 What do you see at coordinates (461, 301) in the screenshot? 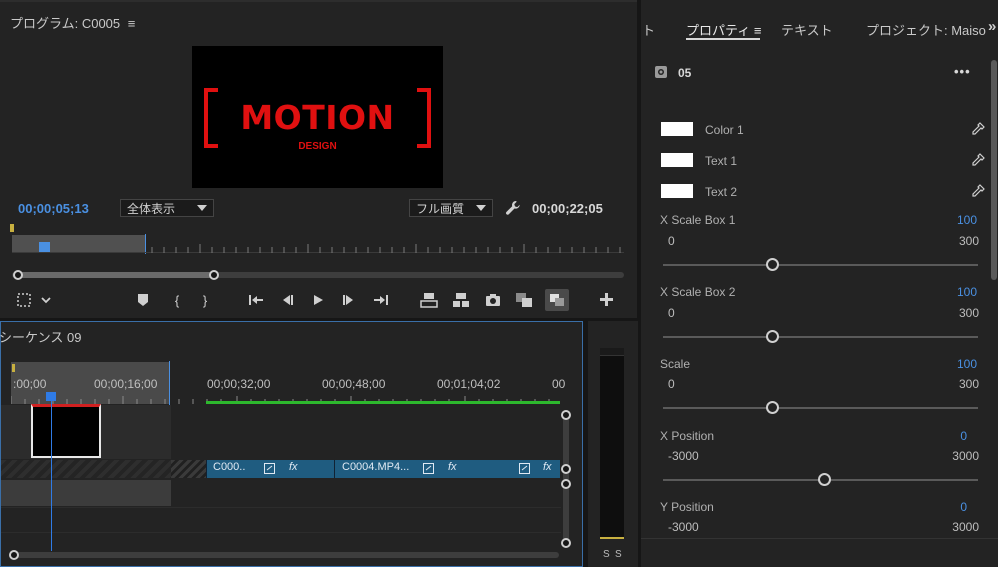
I see `extract-icon` at bounding box center [461, 301].